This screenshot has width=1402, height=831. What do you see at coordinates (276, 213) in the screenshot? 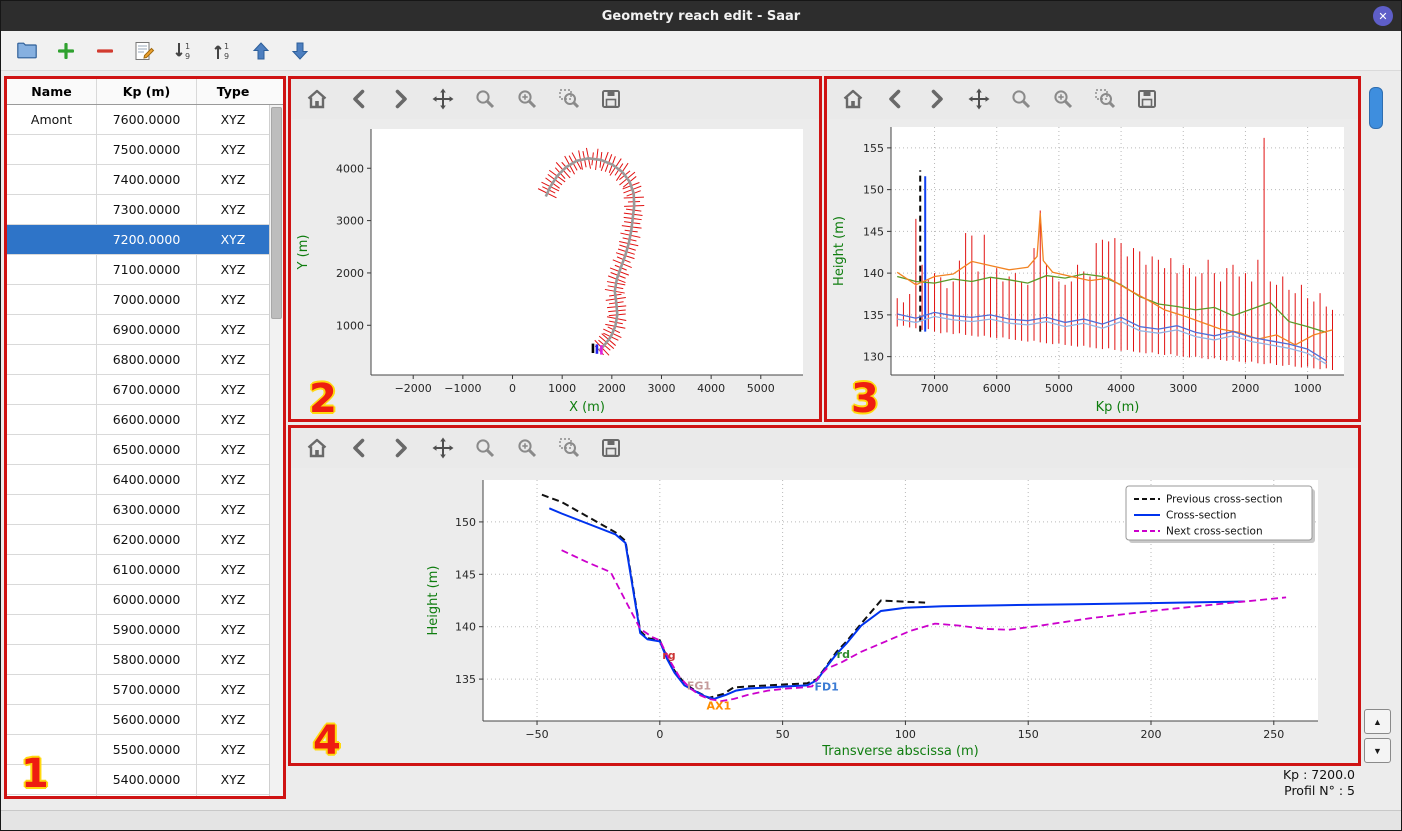
I see `table-scrollbar-thumb` at bounding box center [276, 213].